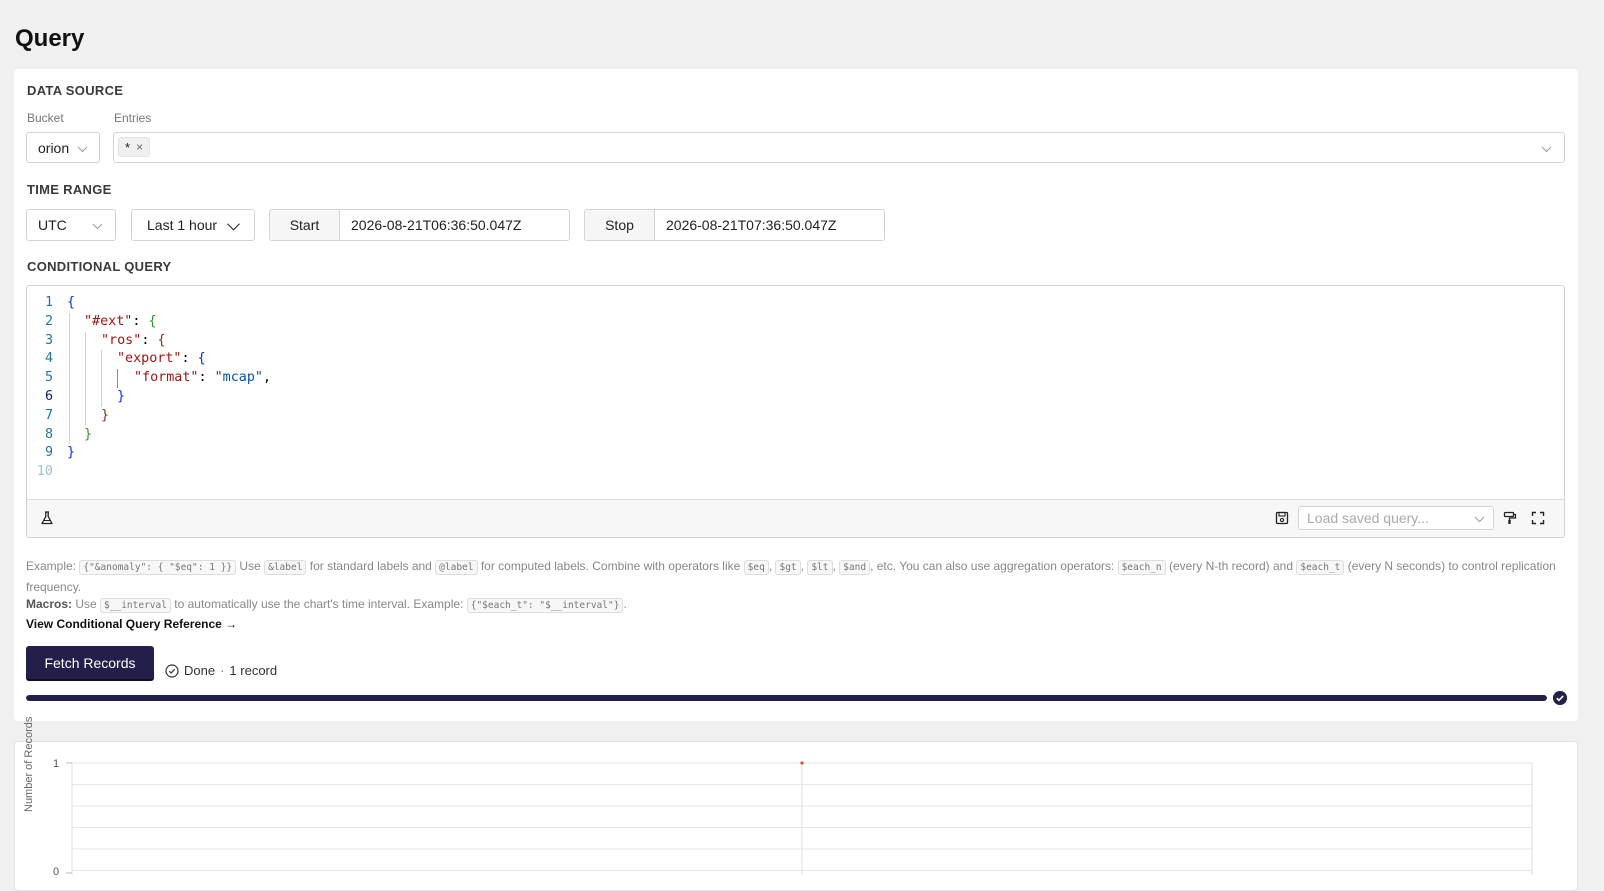  I want to click on timezone-value: UTC, so click(52, 225).